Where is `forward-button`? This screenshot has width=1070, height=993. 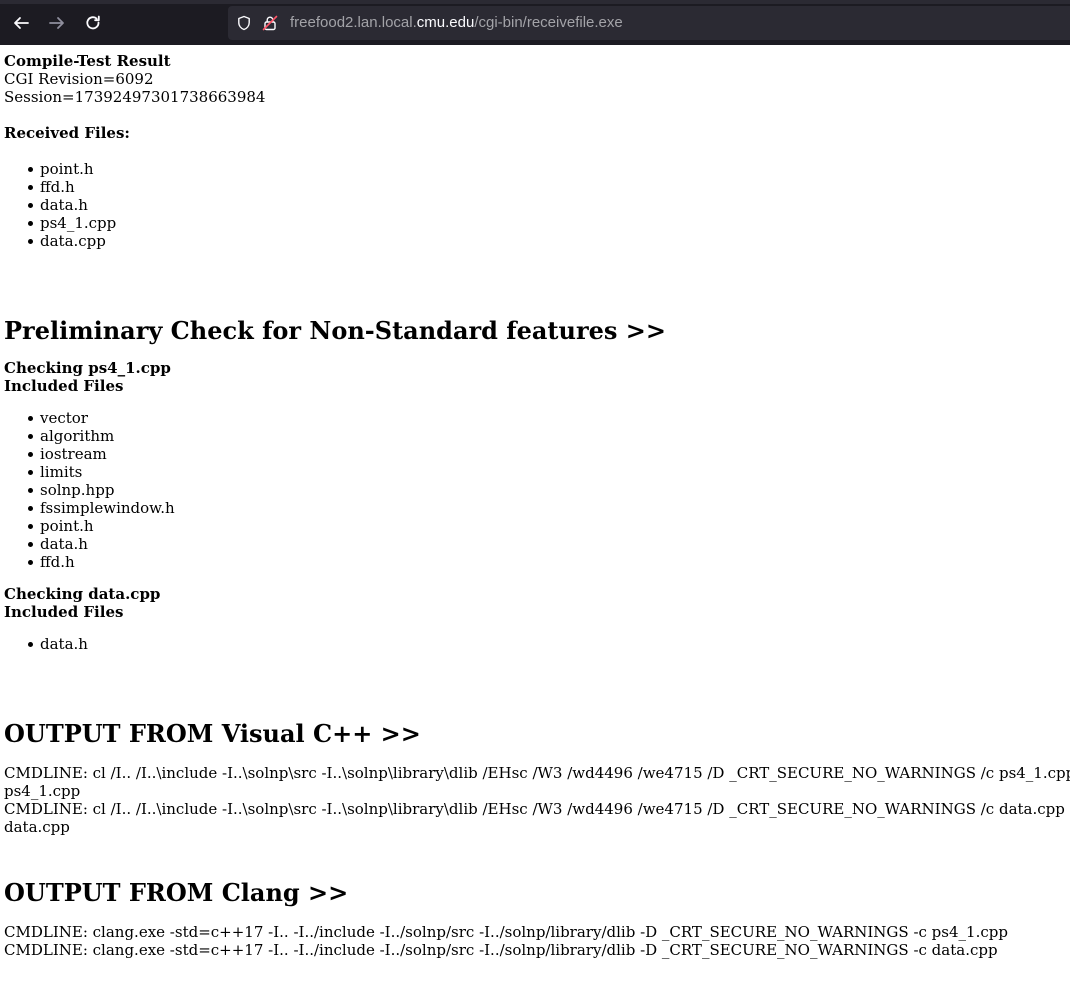
forward-button is located at coordinates (57, 23).